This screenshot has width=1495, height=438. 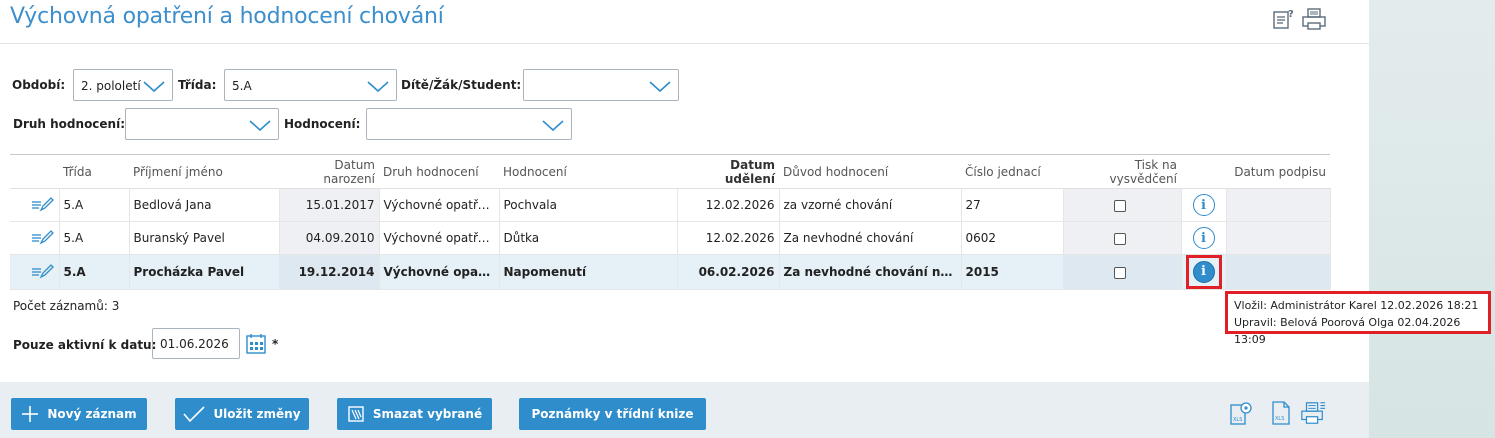 I want to click on class-book-notes-button: Poznámky v třídní knize, so click(x=612, y=414).